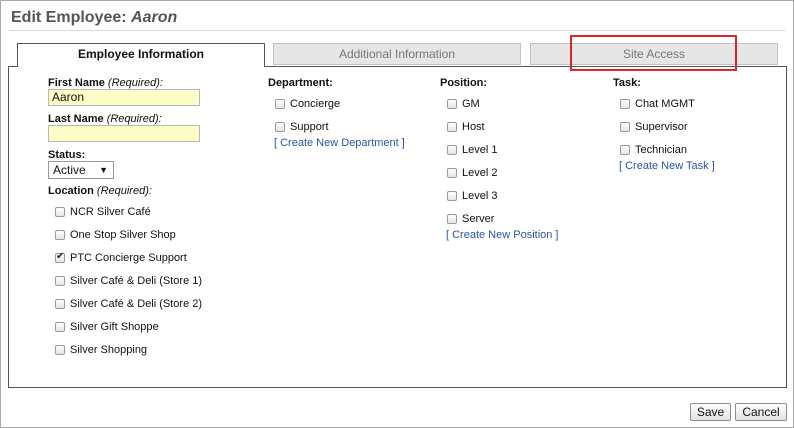 This screenshot has height=428, width=794. I want to click on department-checkbox-support: Support, so click(302, 127).